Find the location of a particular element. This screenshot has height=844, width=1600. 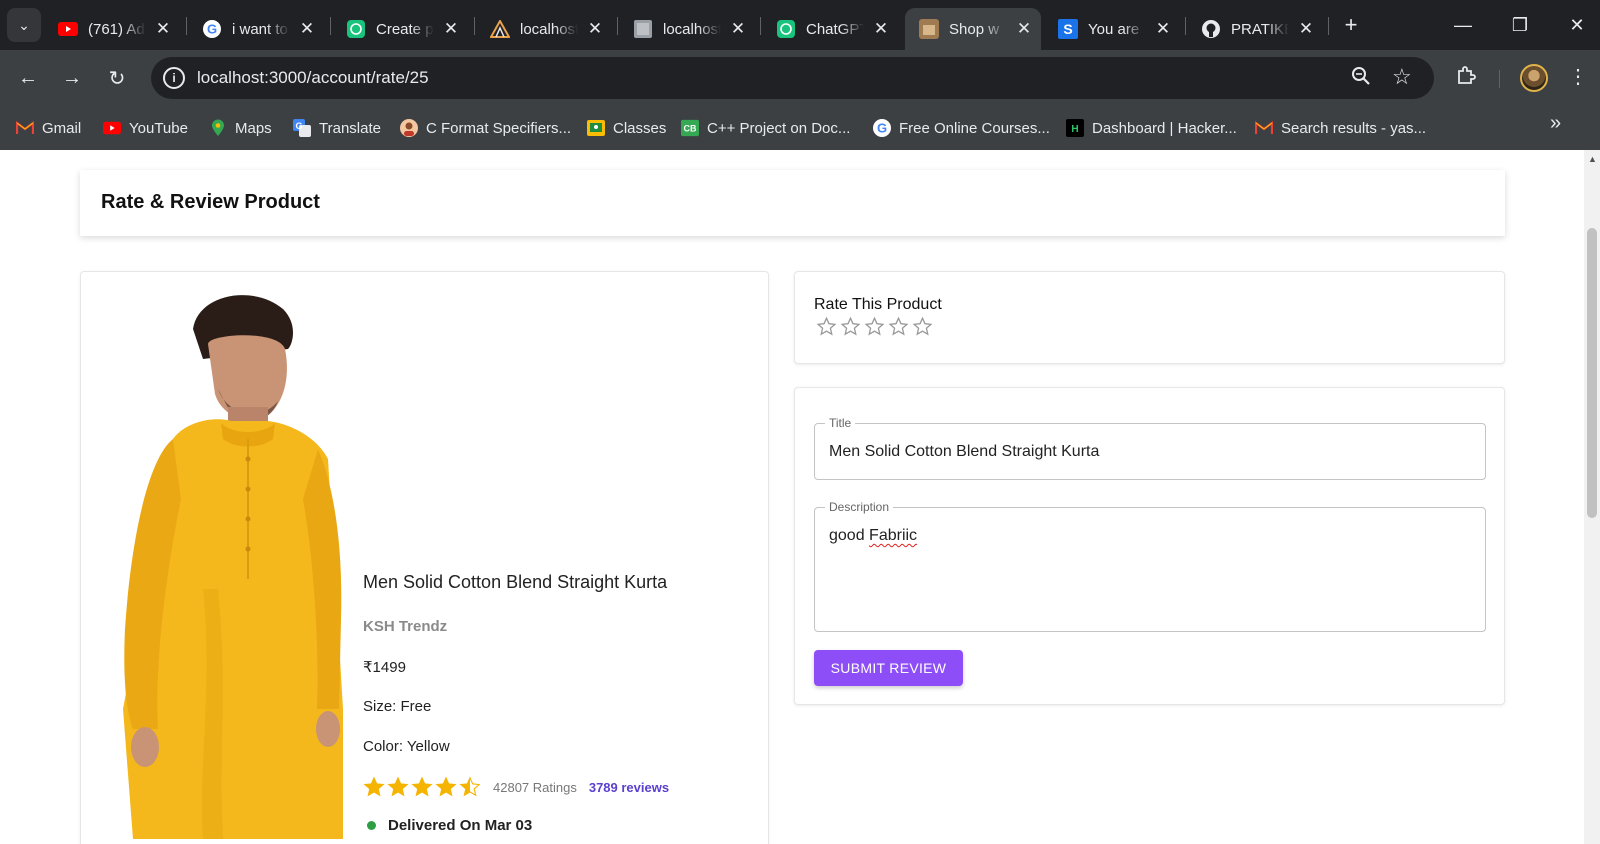

product-size: Size: Free is located at coordinates (397, 706).